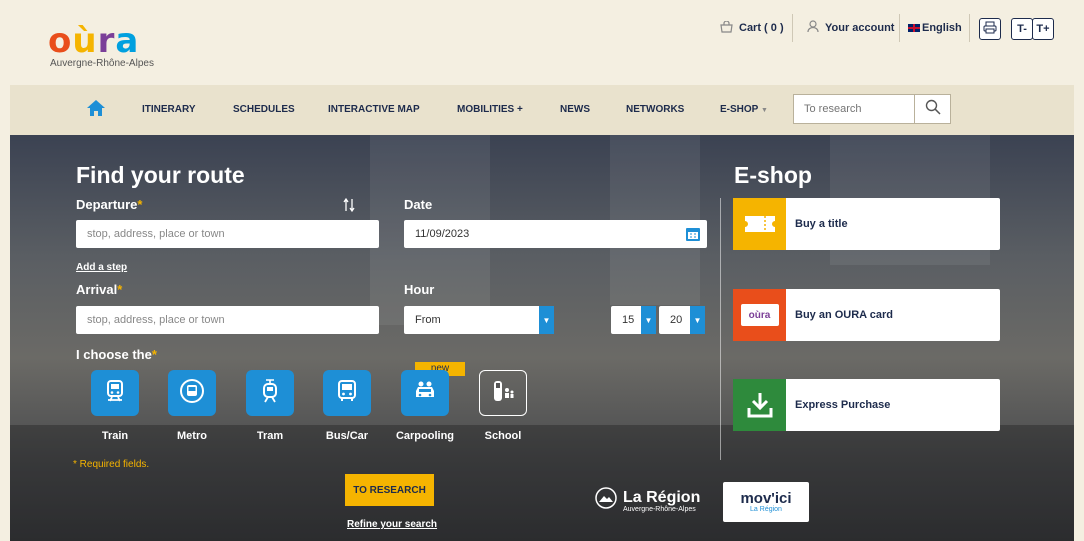 This screenshot has width=1084, height=541. Describe the element at coordinates (659, 509) in the screenshot. I see `region-sub: Auvergne-Rhône-Alpes` at that location.